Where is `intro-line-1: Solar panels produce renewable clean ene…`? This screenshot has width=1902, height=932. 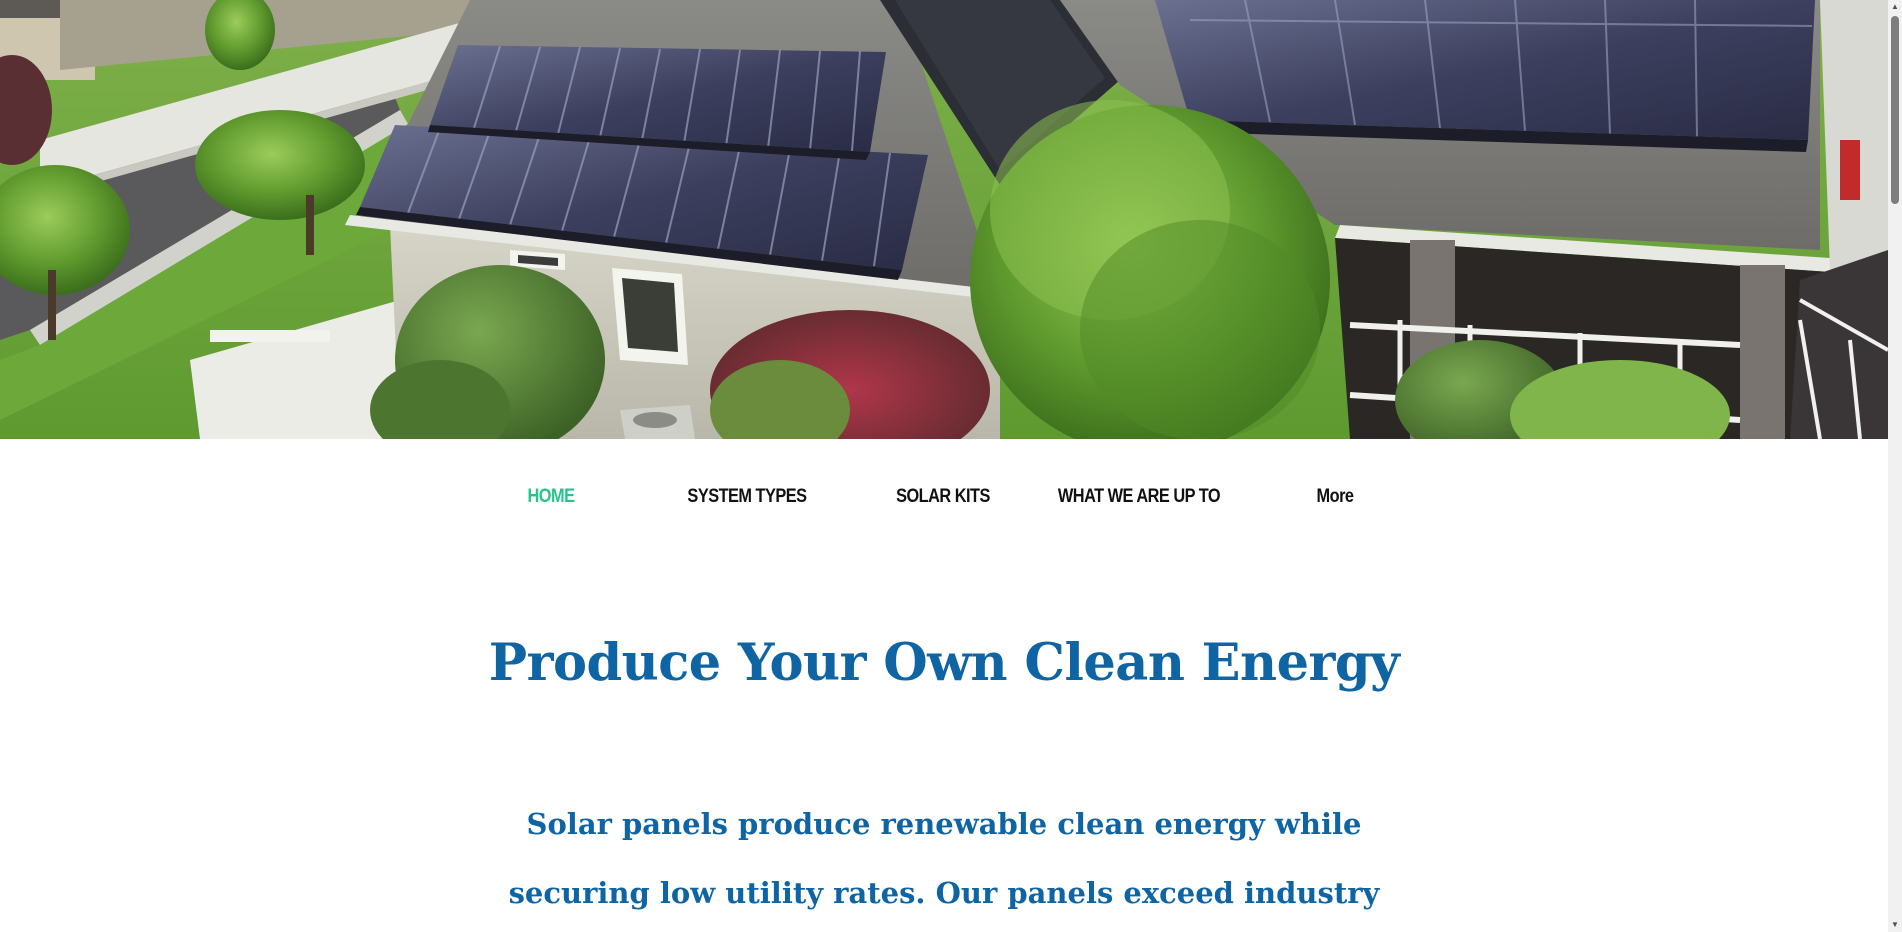
intro-line-1: Solar panels produce renewable clean ene… is located at coordinates (944, 824).